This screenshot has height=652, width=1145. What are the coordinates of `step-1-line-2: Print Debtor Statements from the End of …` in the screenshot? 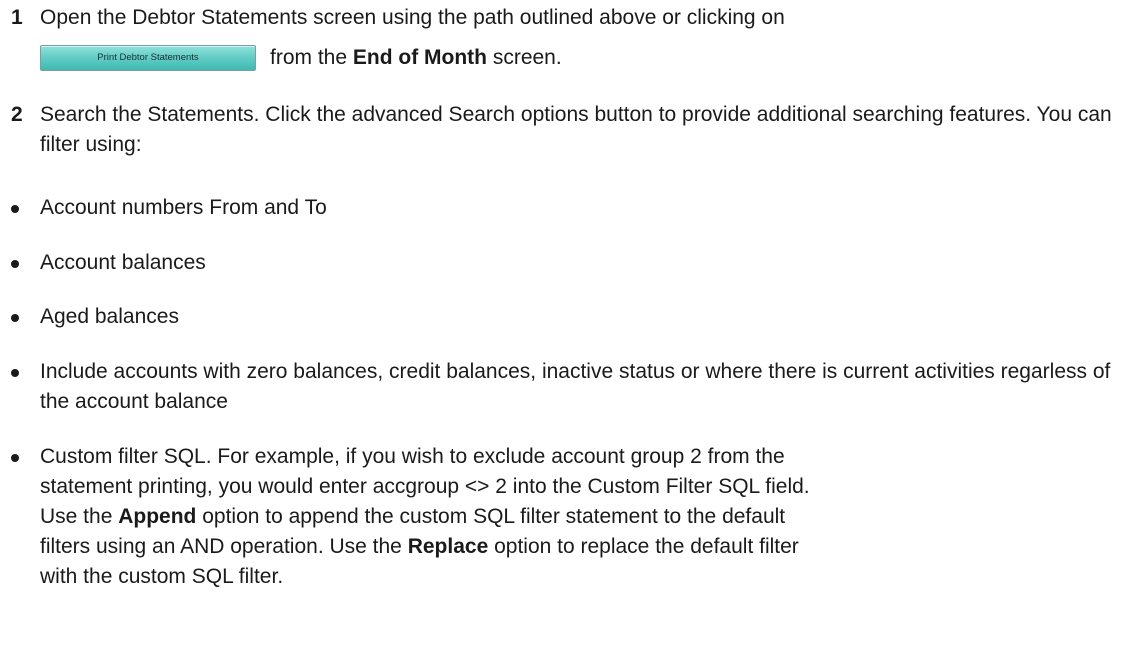 It's located at (301, 58).